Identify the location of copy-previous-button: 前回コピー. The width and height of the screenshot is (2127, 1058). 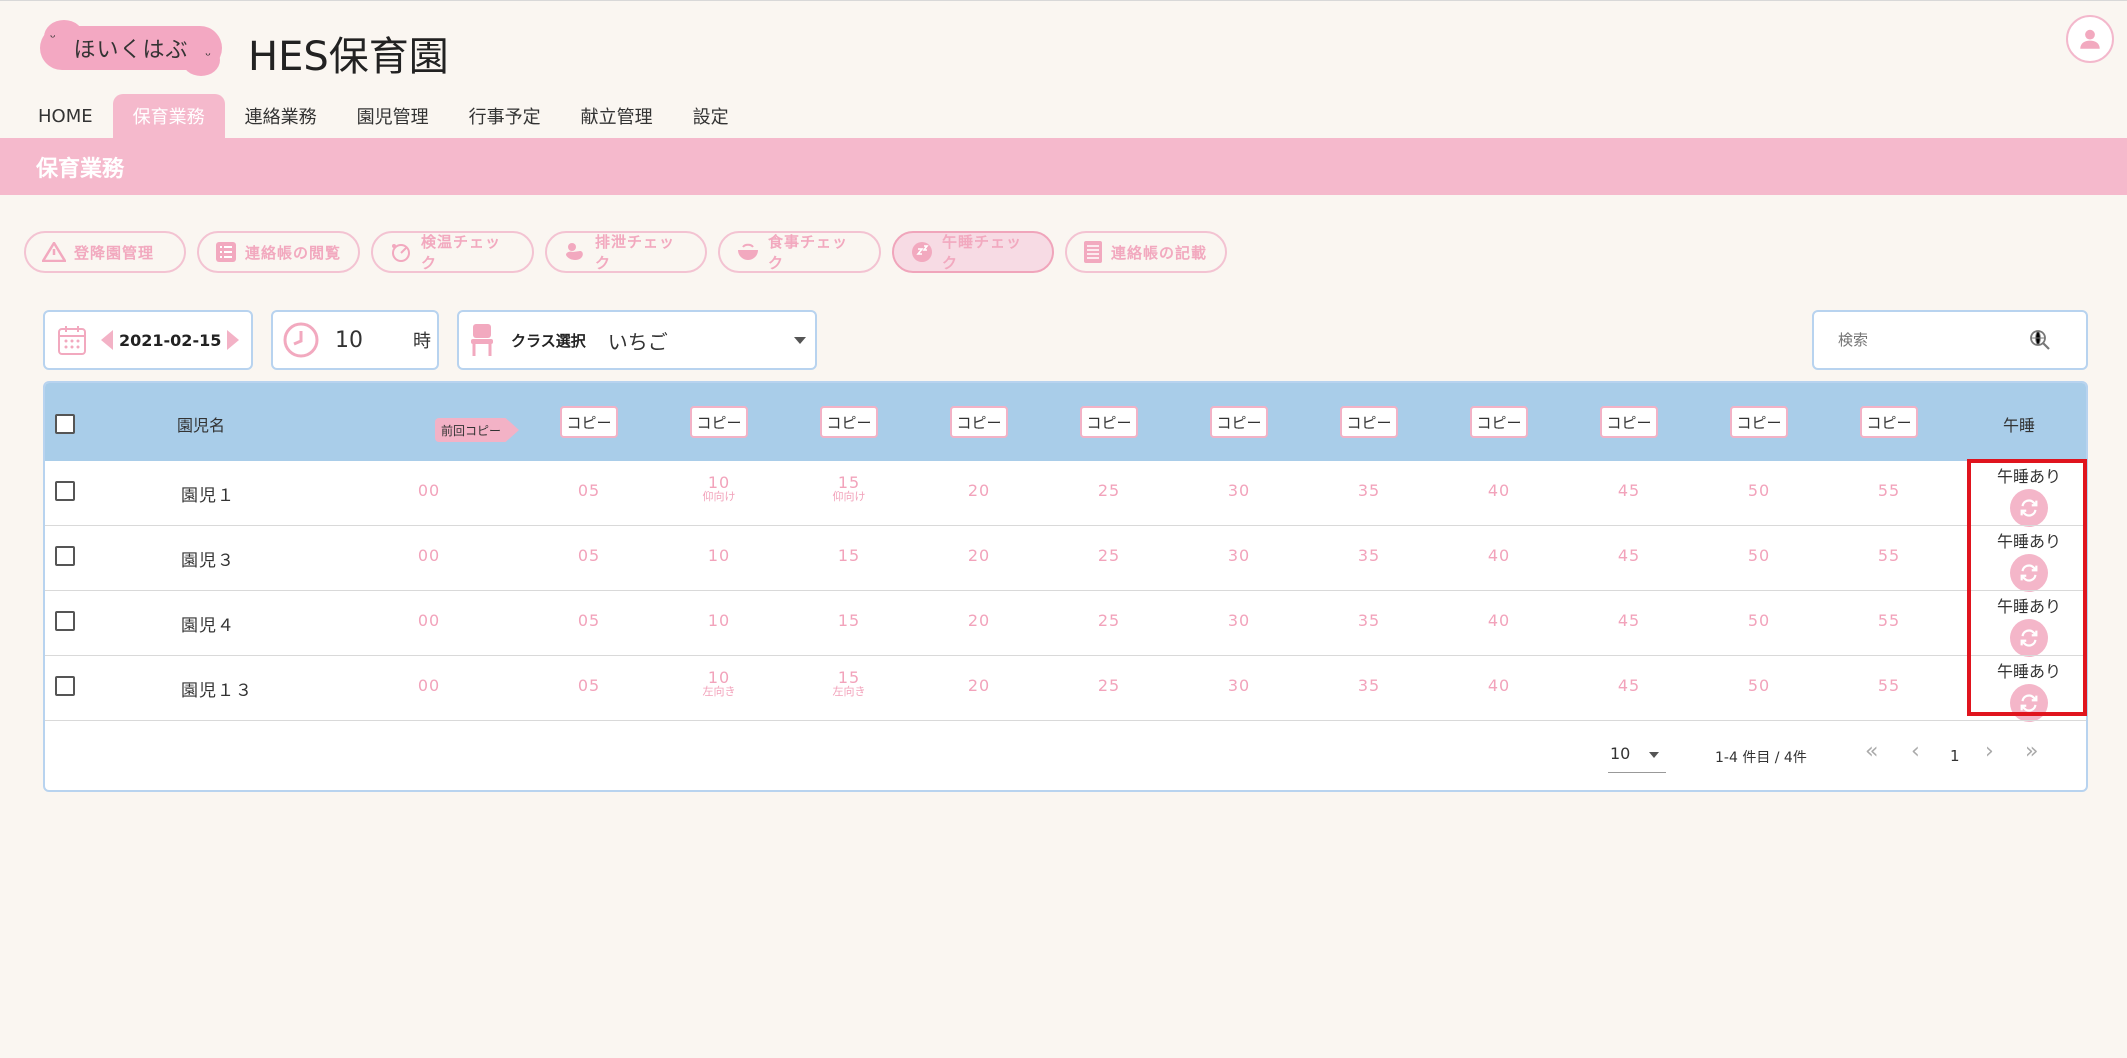
(477, 430).